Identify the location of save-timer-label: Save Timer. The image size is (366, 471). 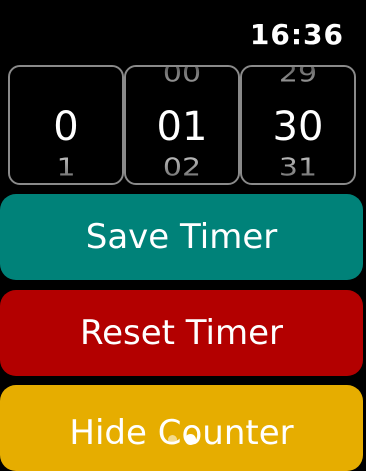
(181, 237).